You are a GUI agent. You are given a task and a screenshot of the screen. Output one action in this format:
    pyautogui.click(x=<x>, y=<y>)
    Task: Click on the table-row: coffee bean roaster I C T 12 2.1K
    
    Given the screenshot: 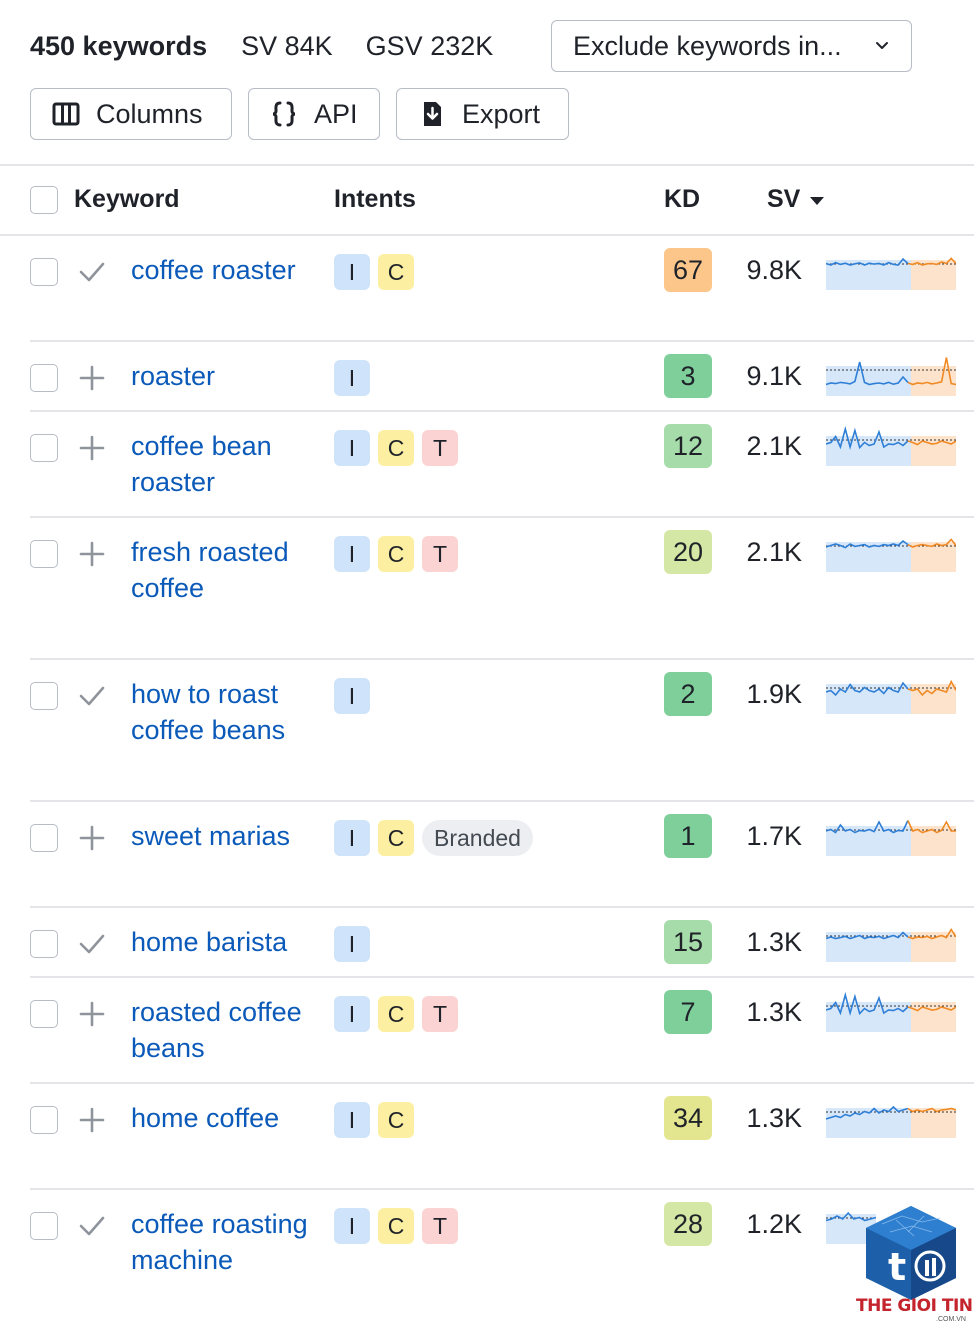 What is the action you would take?
    pyautogui.click(x=487, y=465)
    